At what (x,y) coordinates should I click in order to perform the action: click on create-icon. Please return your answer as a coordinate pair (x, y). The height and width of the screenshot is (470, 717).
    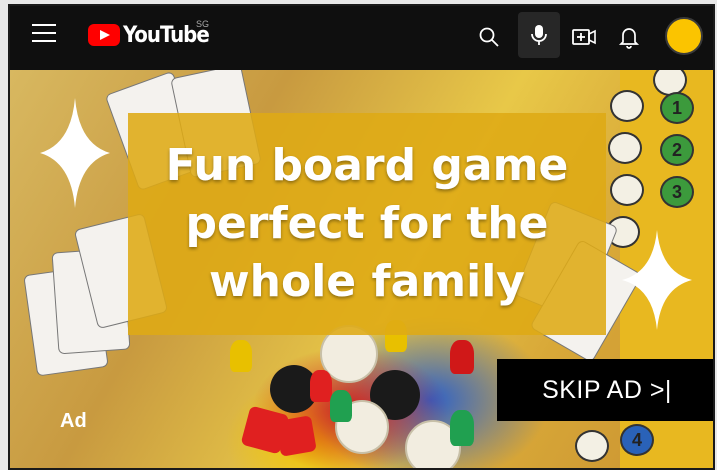
    Looking at the image, I should click on (584, 37).